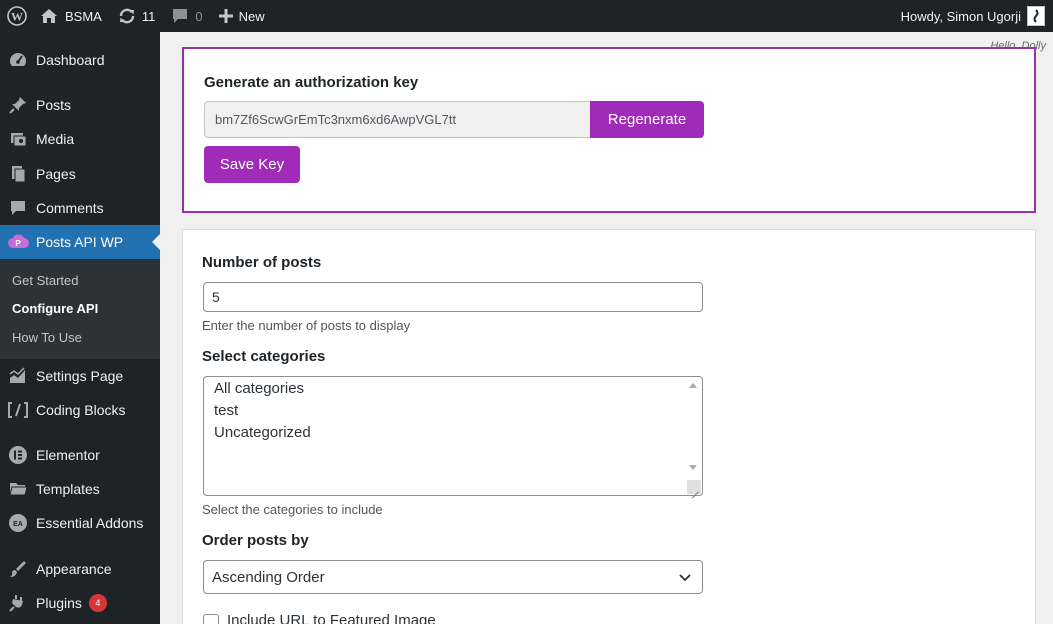  What do you see at coordinates (18, 455) in the screenshot?
I see `elementor-icon` at bounding box center [18, 455].